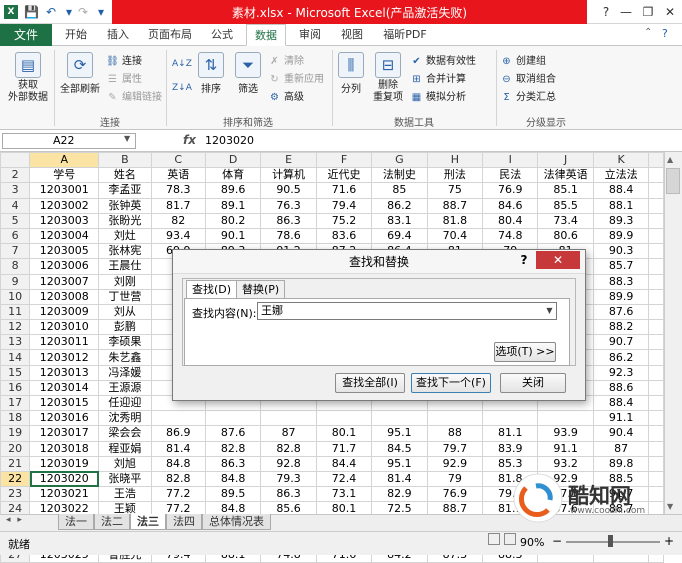  What do you see at coordinates (64, 266) in the screenshot?
I see `grid-cell: 1203006` at bounding box center [64, 266].